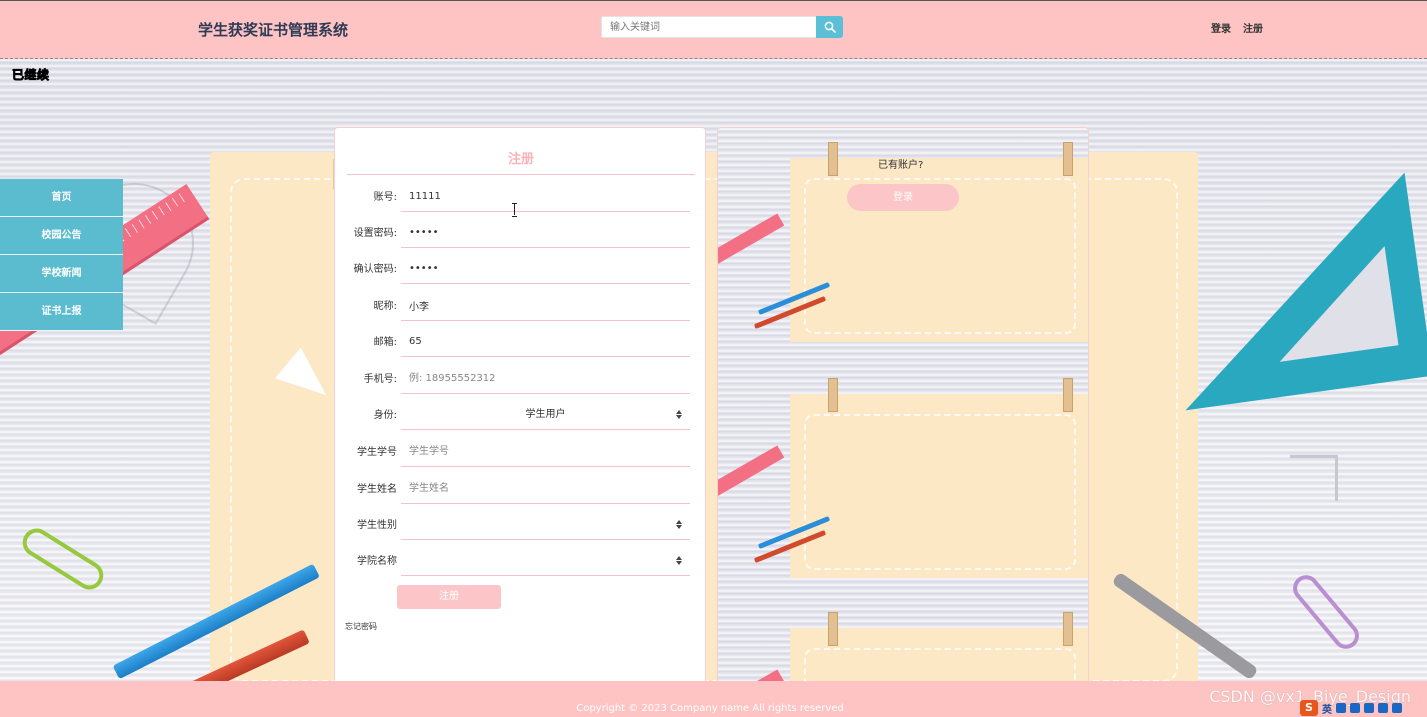 The image size is (1427, 717). Describe the element at coordinates (31, 75) in the screenshot. I see `status-overlay-text: 已继续` at that location.